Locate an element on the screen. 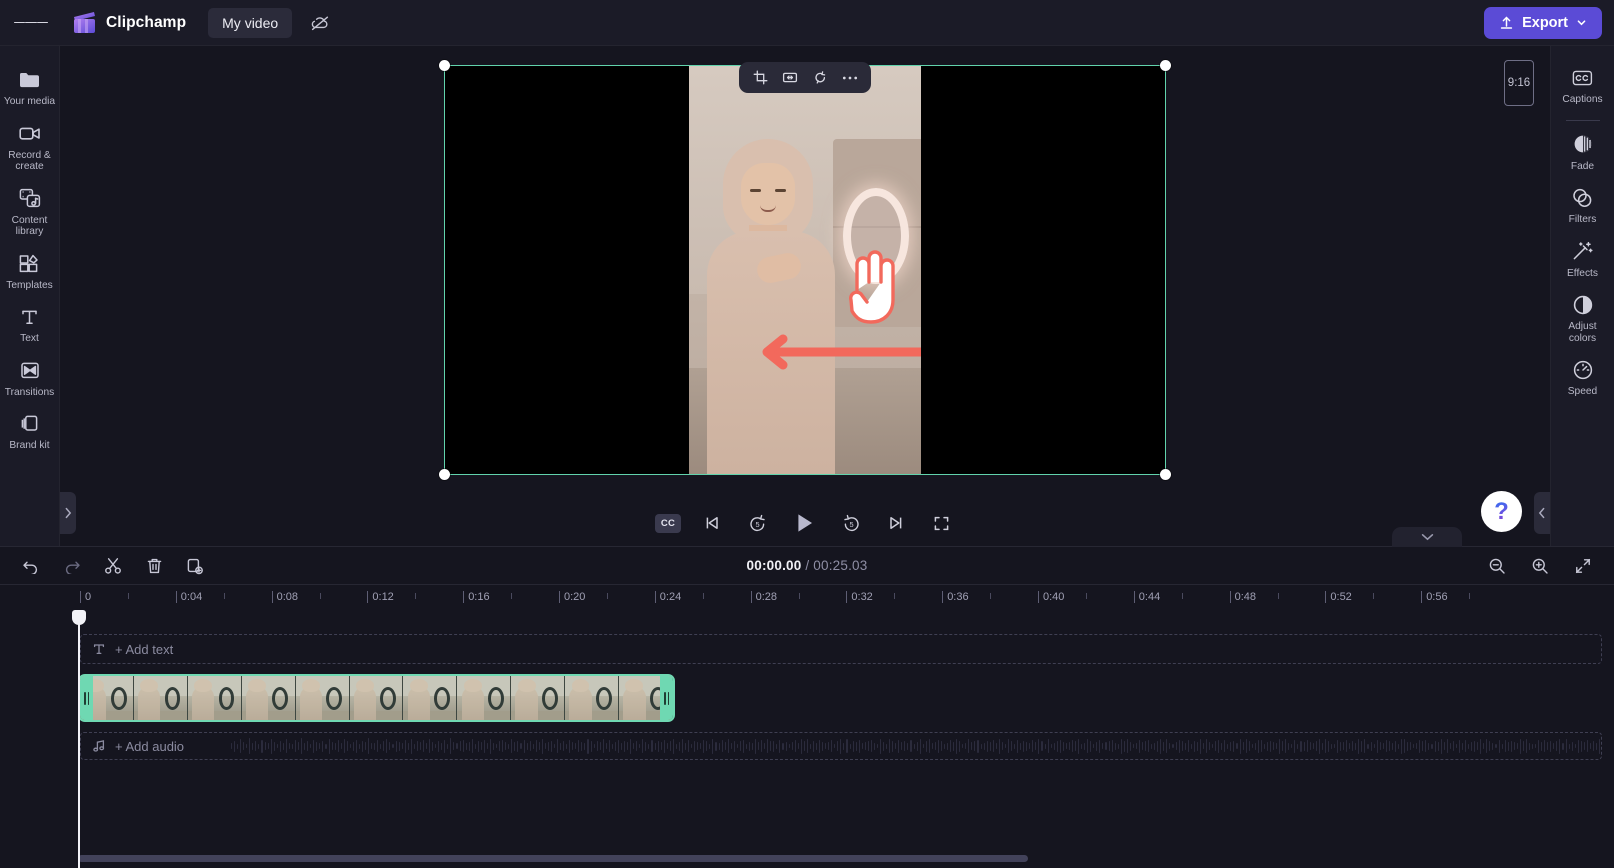 The height and width of the screenshot is (868, 1614). ruler-tick-label: 0:40 is located at coordinates (1054, 597).